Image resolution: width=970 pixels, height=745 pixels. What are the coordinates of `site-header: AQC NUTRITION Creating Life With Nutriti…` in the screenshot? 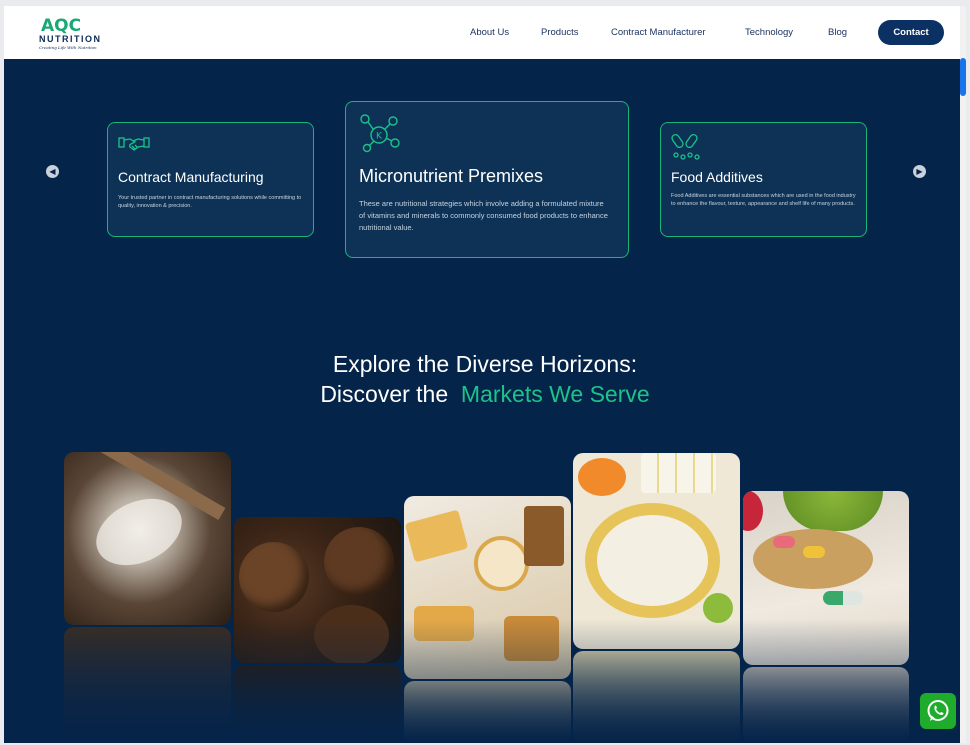 It's located at (485, 32).